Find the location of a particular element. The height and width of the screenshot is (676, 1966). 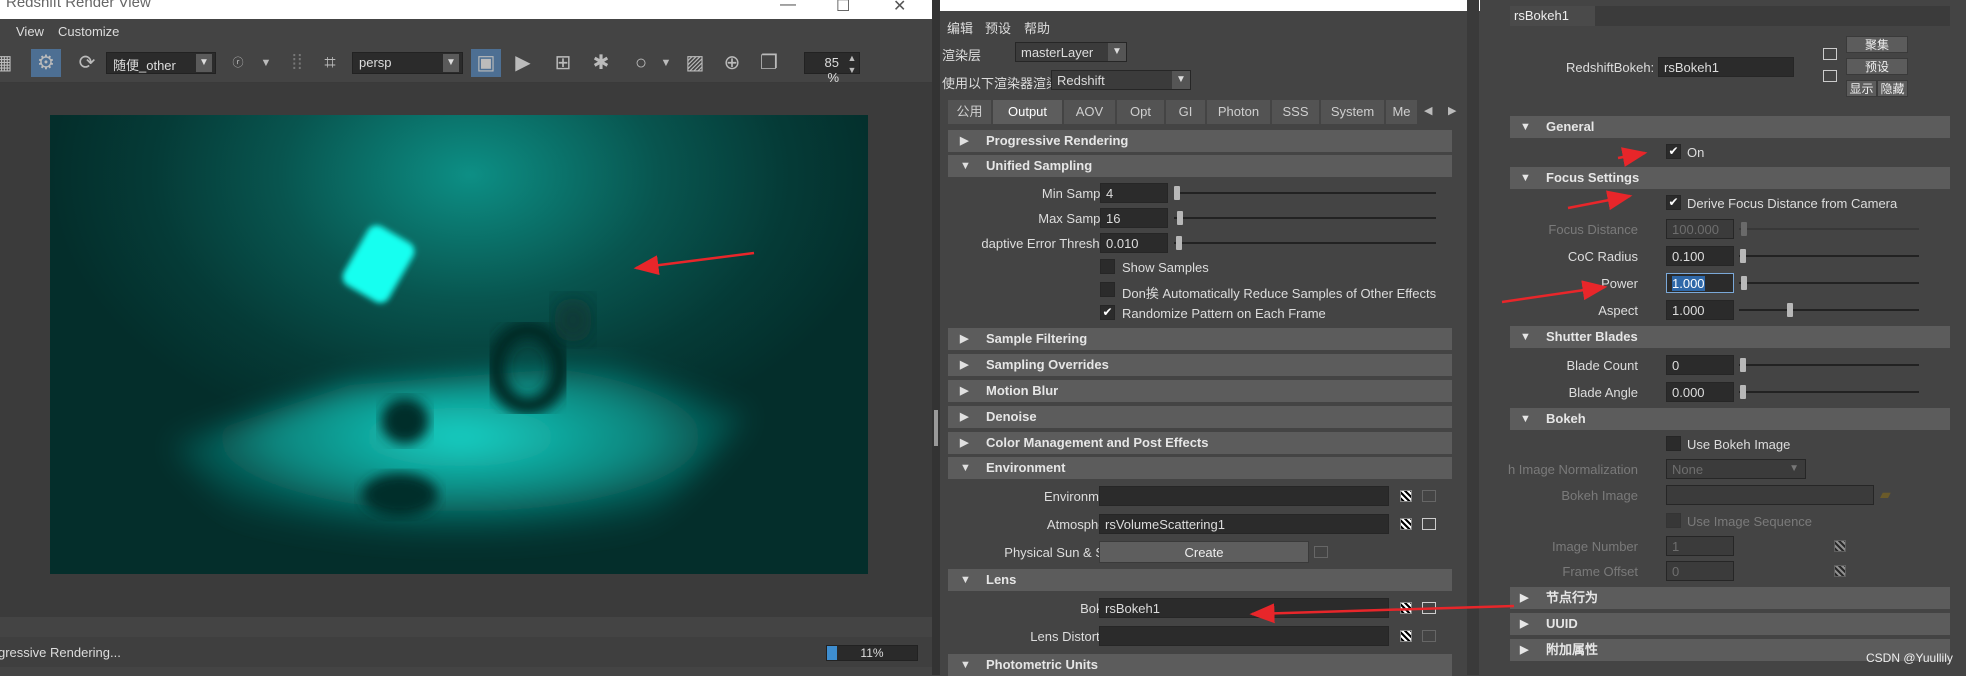

aspect-field: 1.000 is located at coordinates (1700, 310).